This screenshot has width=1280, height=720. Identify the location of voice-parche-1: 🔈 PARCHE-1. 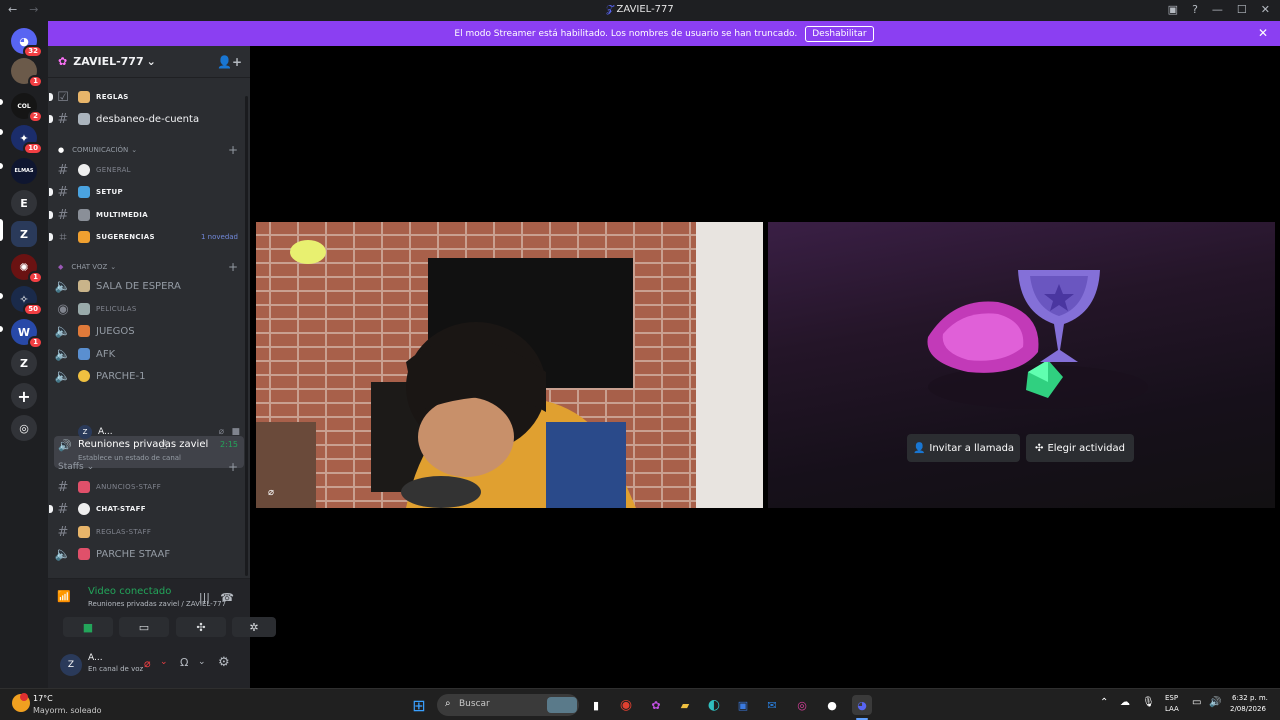
(149, 376).